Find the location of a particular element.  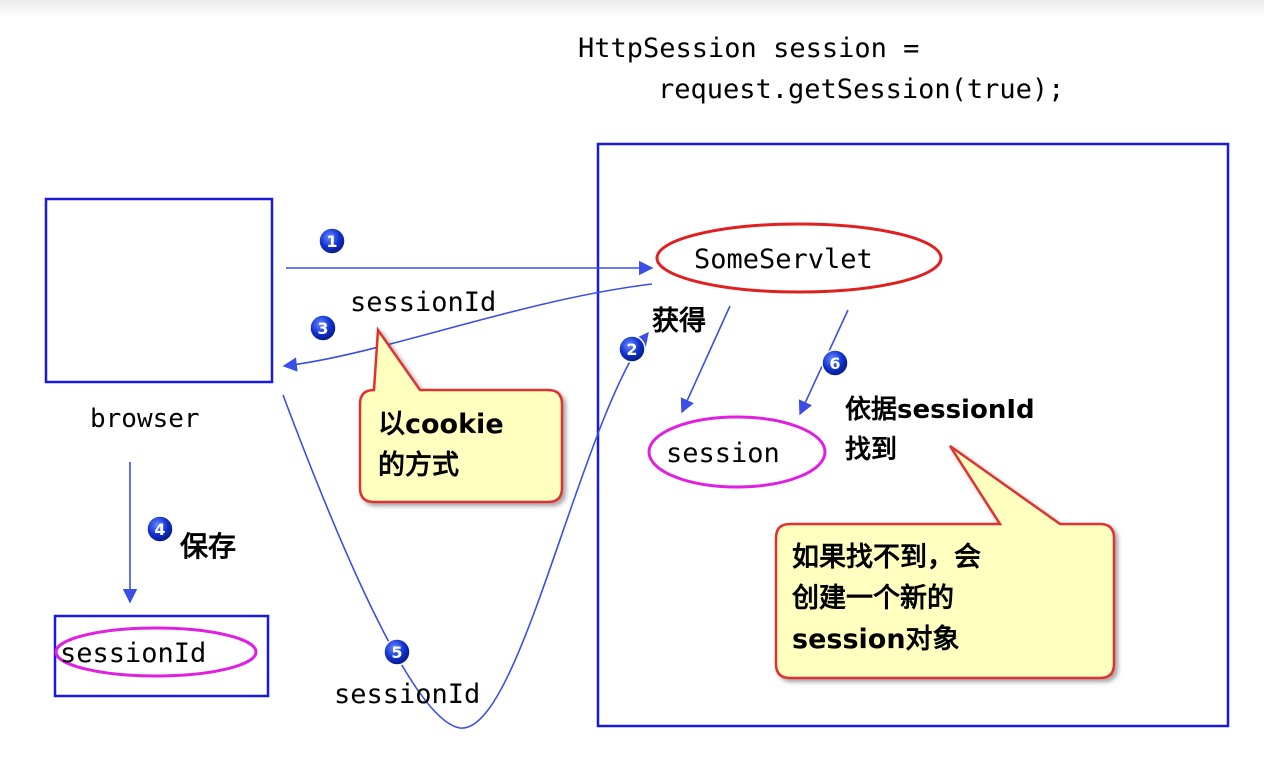

session-id-top-label: sessionId is located at coordinates (423, 302).